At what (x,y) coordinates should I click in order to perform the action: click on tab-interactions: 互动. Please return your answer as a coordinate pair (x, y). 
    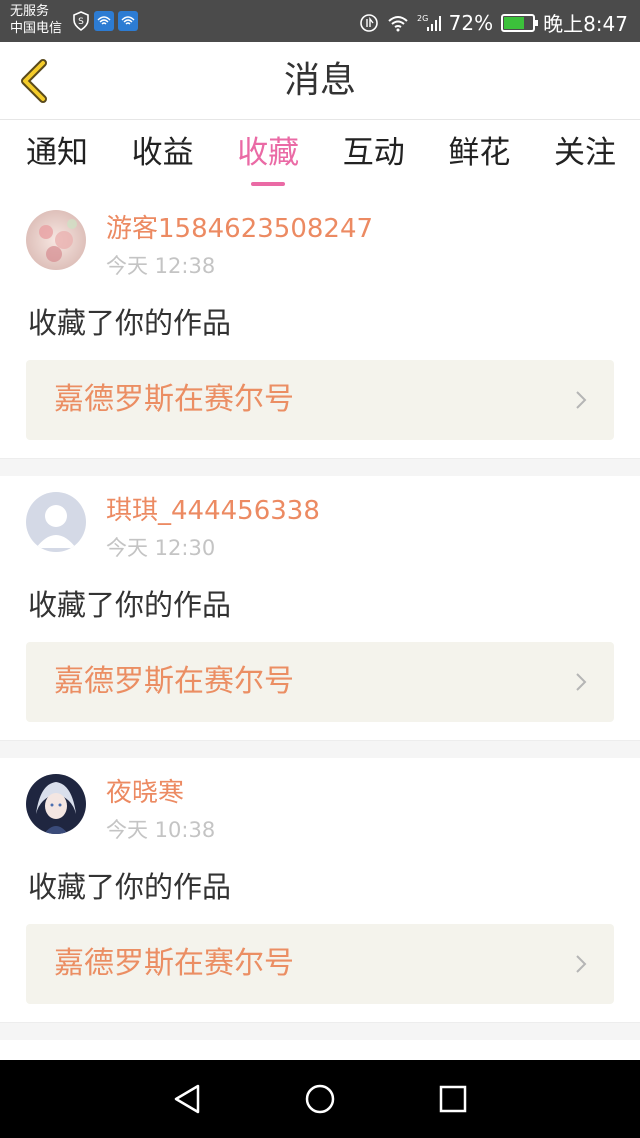
    Looking at the image, I should click on (374, 157).